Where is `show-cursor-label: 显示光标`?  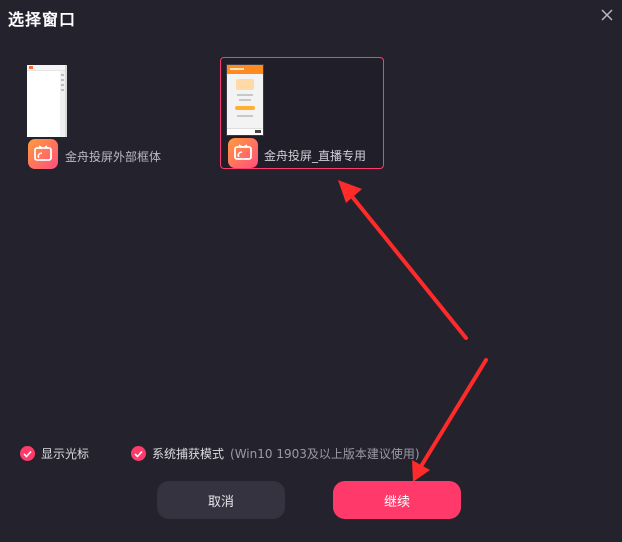
show-cursor-label: 显示光标 is located at coordinates (65, 454).